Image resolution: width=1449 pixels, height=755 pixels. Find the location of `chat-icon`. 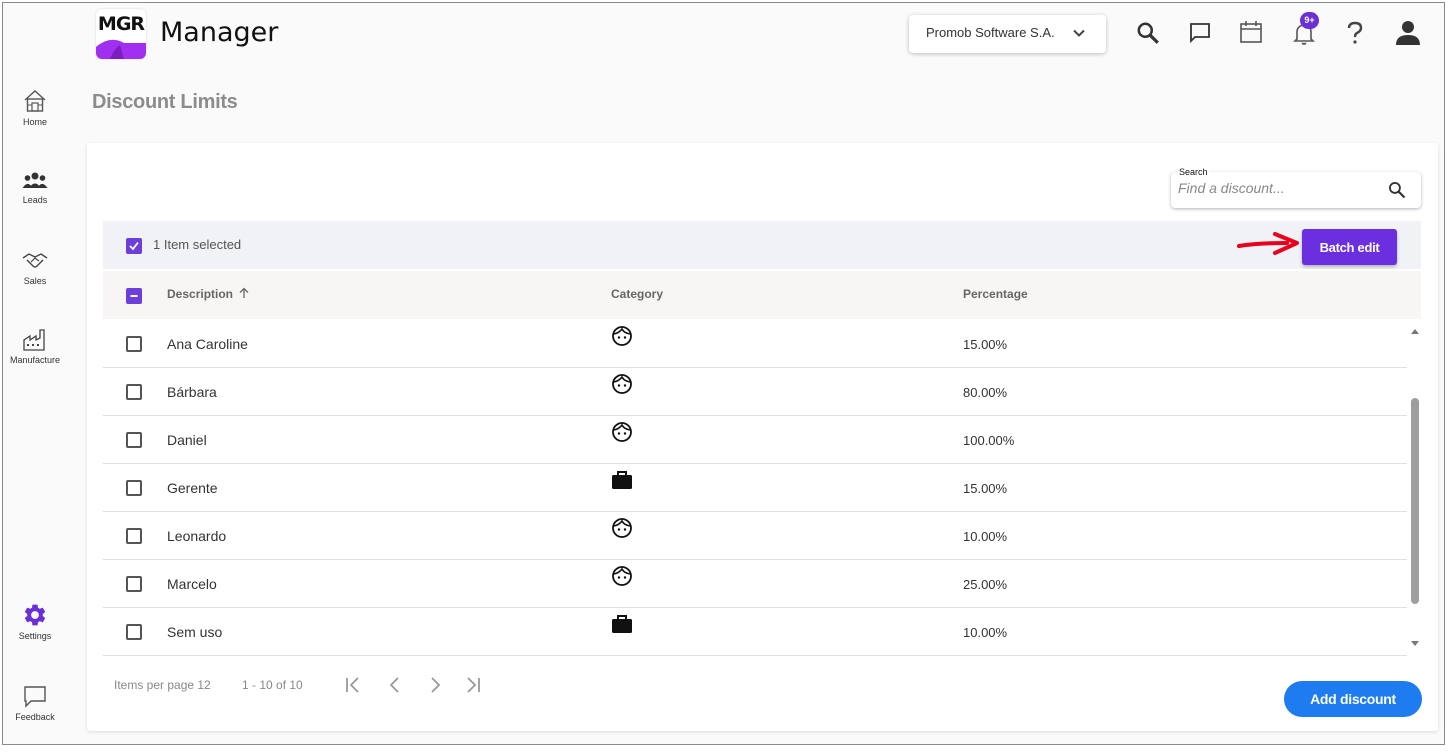

chat-icon is located at coordinates (1200, 33).